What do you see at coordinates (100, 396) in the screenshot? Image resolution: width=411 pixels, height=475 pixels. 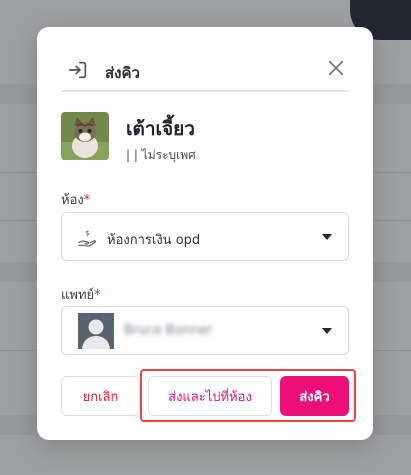 I see `cancel-button: ยกเลิก` at bounding box center [100, 396].